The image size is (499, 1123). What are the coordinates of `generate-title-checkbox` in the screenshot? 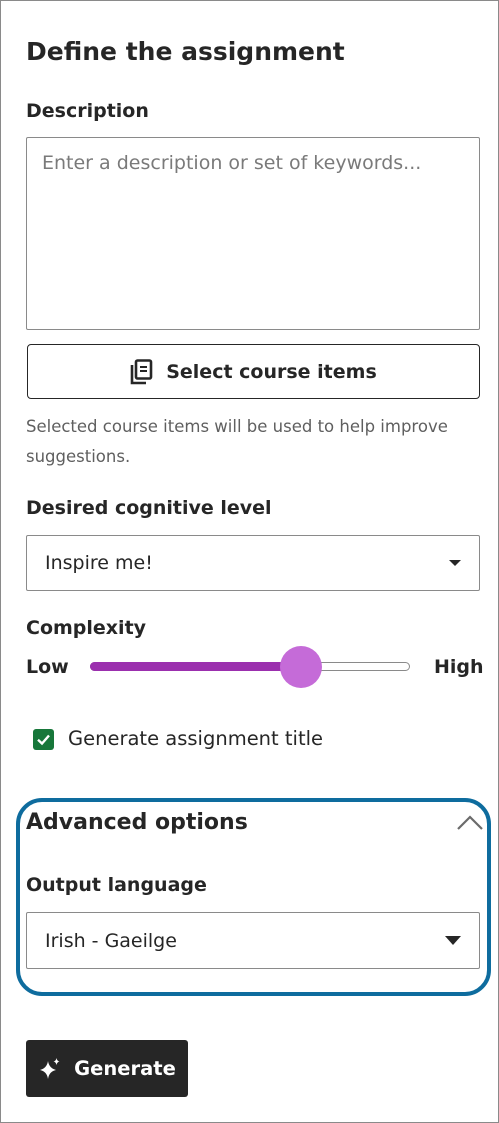 It's located at (43, 739).